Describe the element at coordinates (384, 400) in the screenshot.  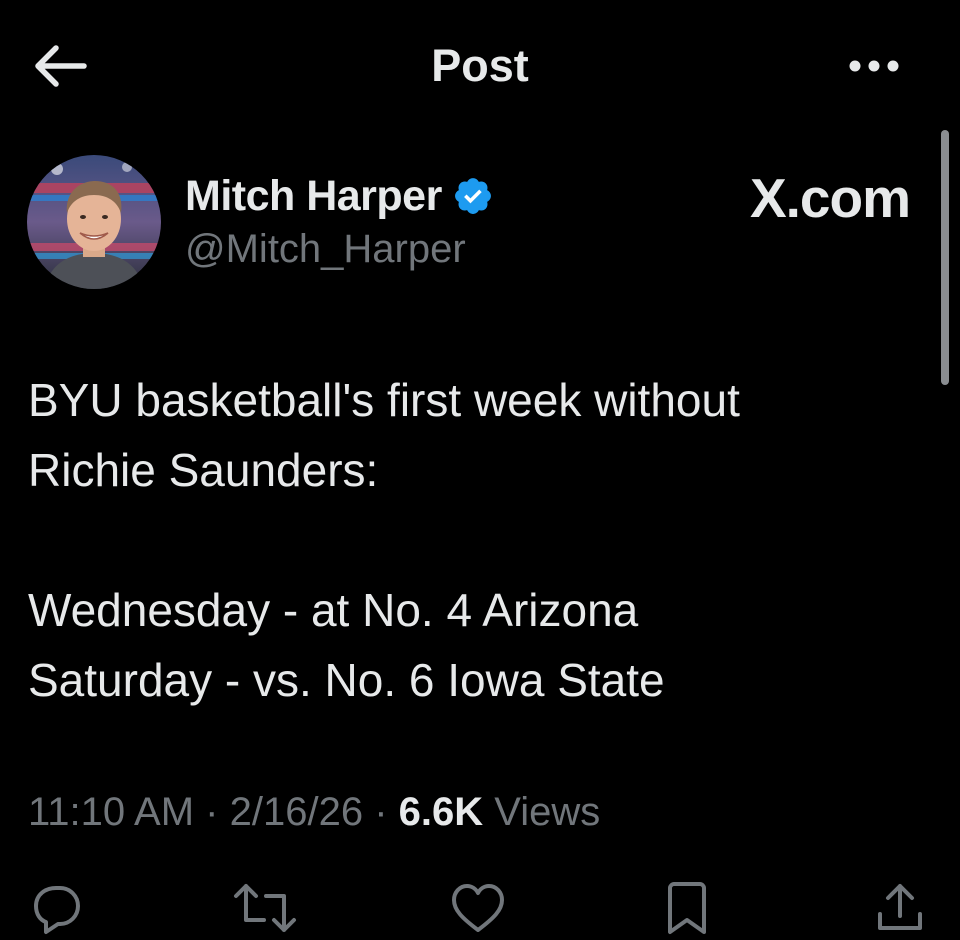
I see `post-line: BYU basketball's first week without` at that location.